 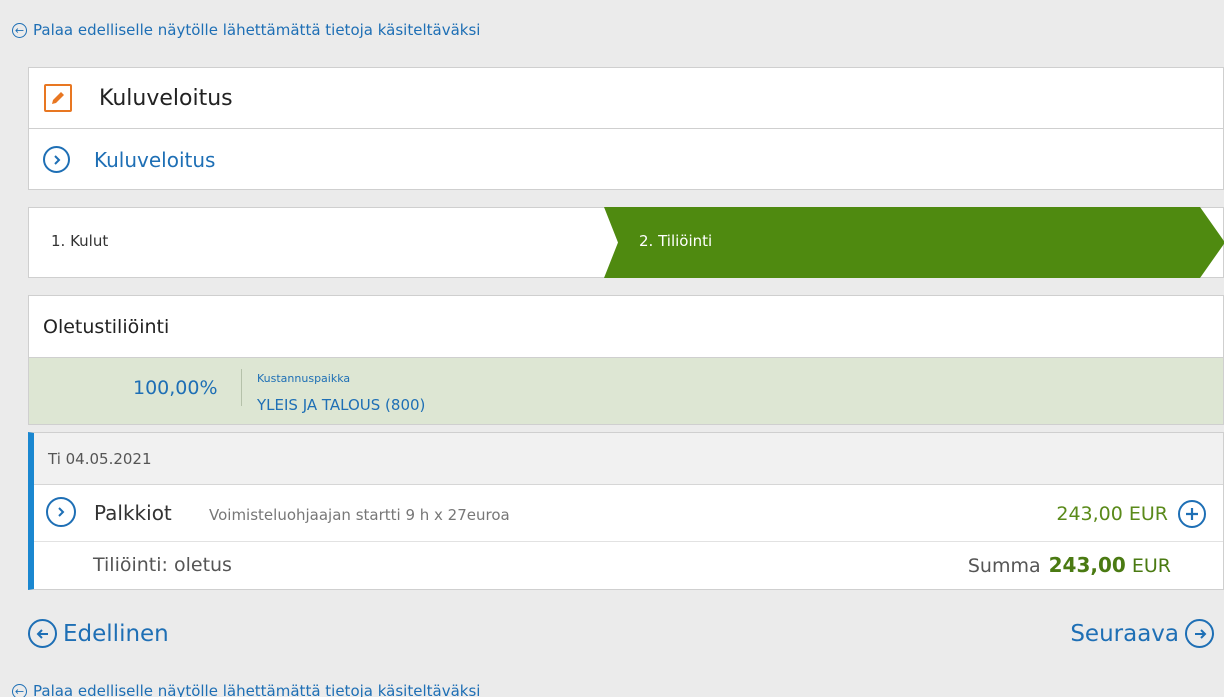 What do you see at coordinates (1112, 514) in the screenshot?
I see `expense-item-amount: 243,00 EUR` at bounding box center [1112, 514].